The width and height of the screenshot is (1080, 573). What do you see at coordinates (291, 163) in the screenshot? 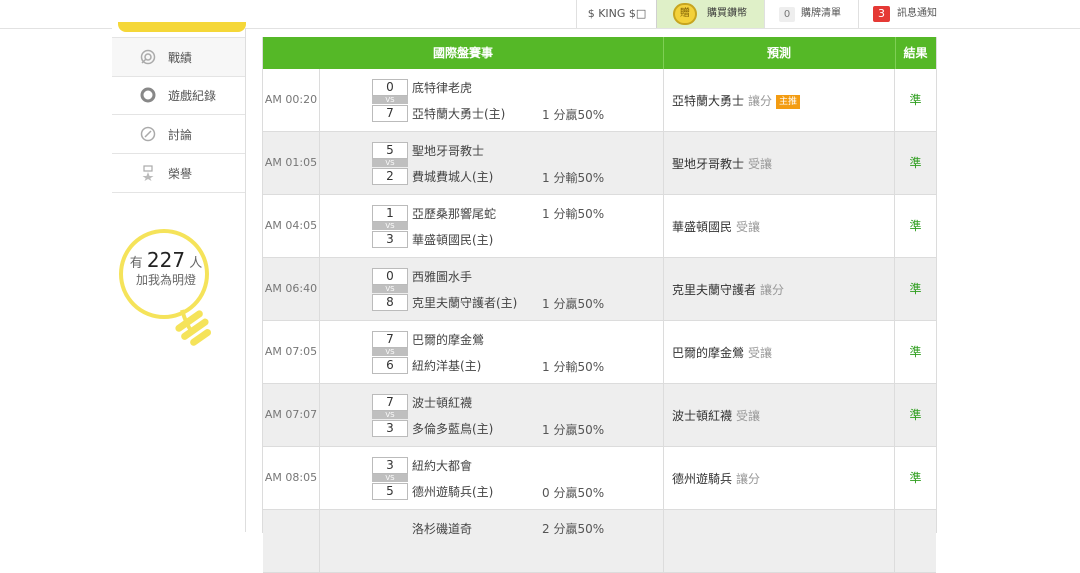
I see `match-time: AM 01:05` at bounding box center [291, 163].